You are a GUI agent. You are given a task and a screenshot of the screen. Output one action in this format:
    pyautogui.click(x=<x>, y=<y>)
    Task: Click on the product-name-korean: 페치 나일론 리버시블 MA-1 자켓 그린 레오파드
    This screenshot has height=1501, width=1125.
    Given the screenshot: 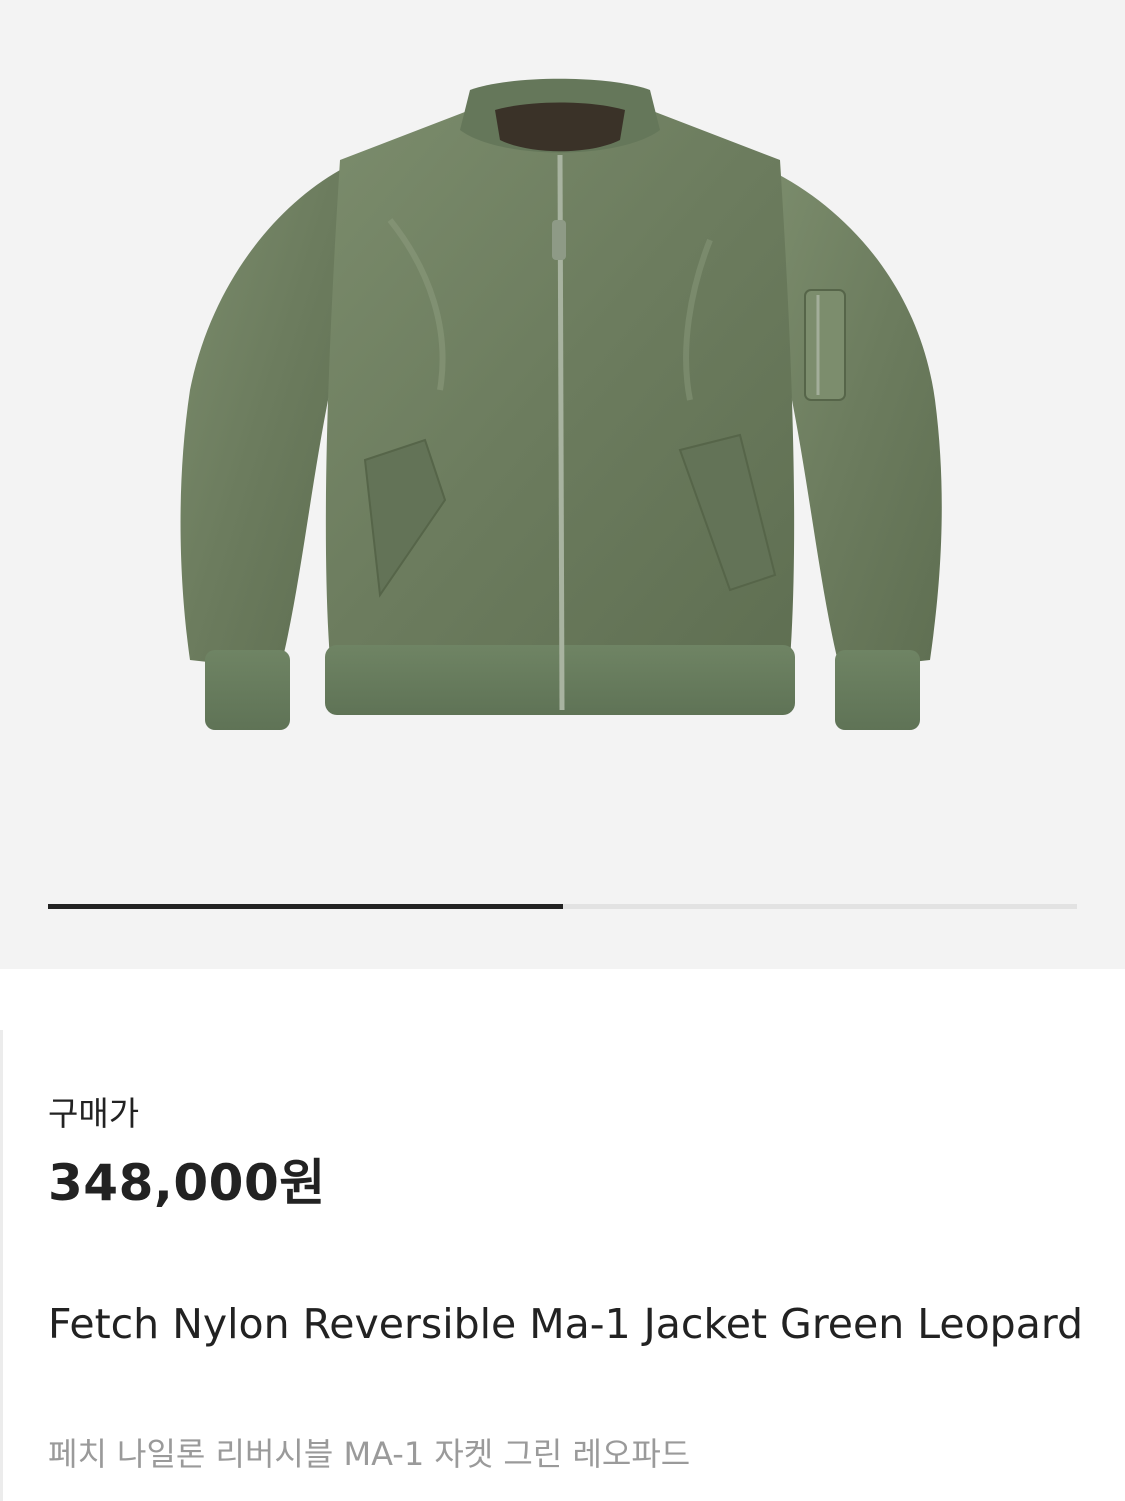 What is the action you would take?
    pyautogui.click(x=369, y=1454)
    